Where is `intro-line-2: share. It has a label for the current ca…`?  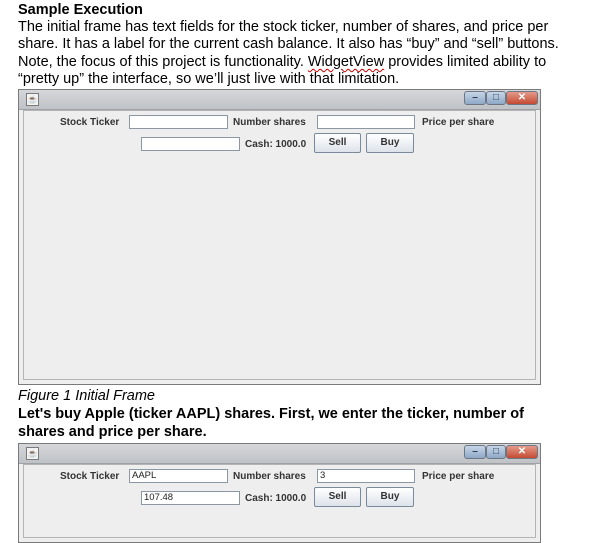 intro-line-2: share. It has a label for the current ca… is located at coordinates (288, 44).